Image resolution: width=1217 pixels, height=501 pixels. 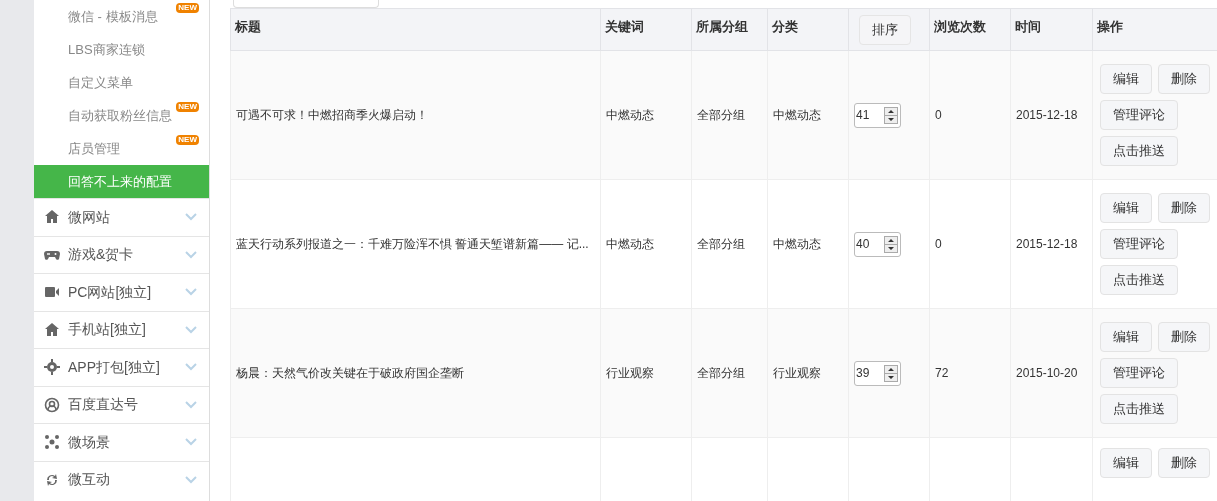 What do you see at coordinates (808, 29) in the screenshot?
I see `column-header: 分类` at bounding box center [808, 29].